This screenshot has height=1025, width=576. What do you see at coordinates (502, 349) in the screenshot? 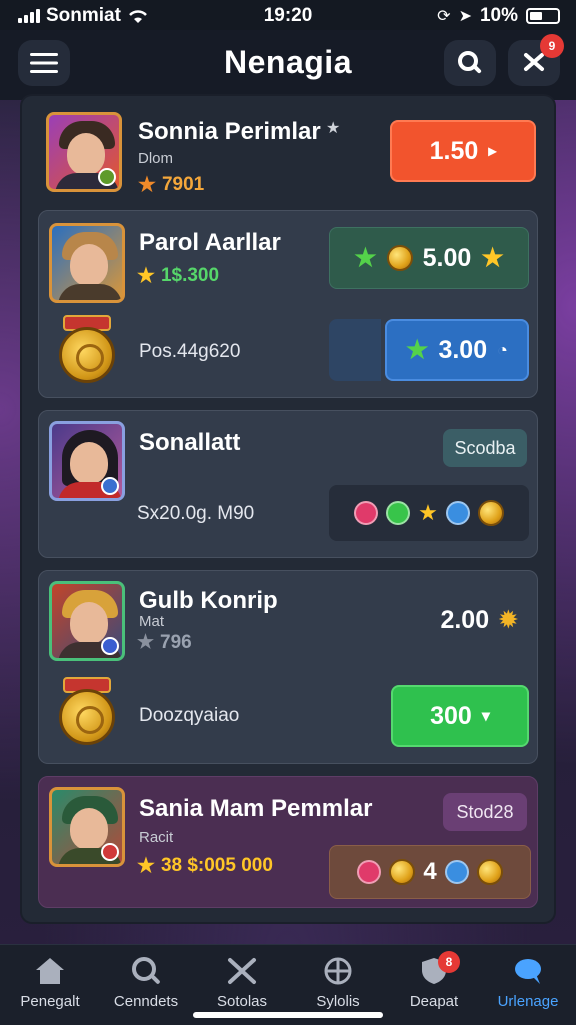
I see `clock-icon: ◔` at bounding box center [502, 349].